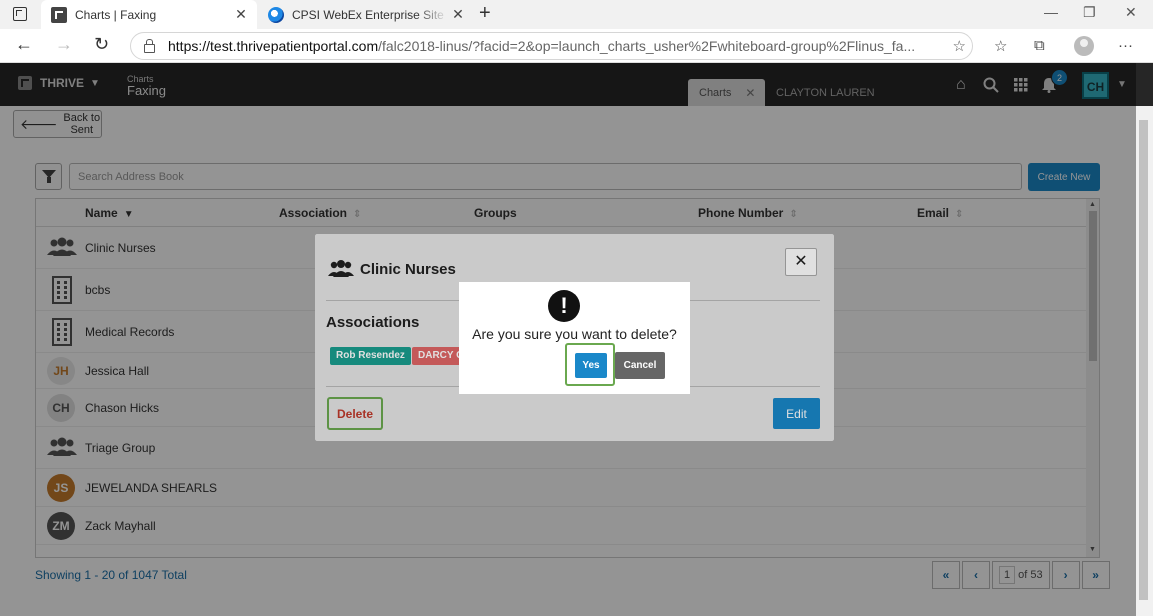 This screenshot has width=1153, height=616. What do you see at coordinates (276, 14) in the screenshot?
I see `webex-favicon-icon` at bounding box center [276, 14].